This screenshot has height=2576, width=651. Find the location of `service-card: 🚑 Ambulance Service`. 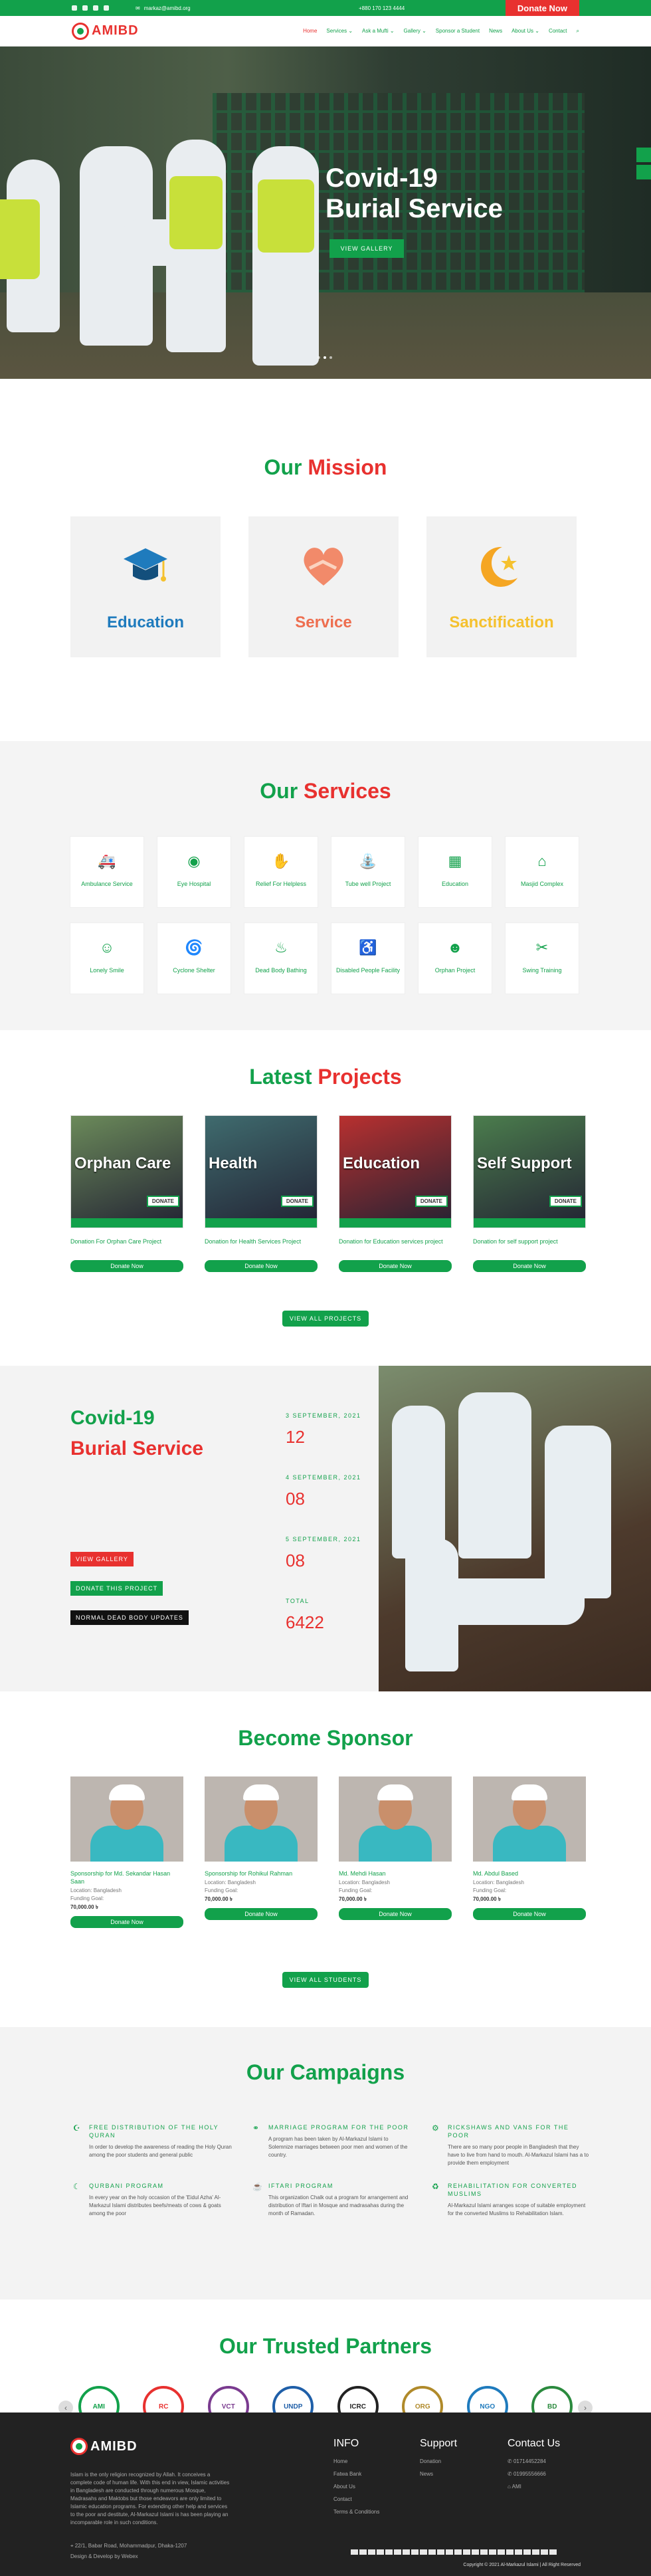

service-card: 🚑 Ambulance Service is located at coordinates (106, 872).